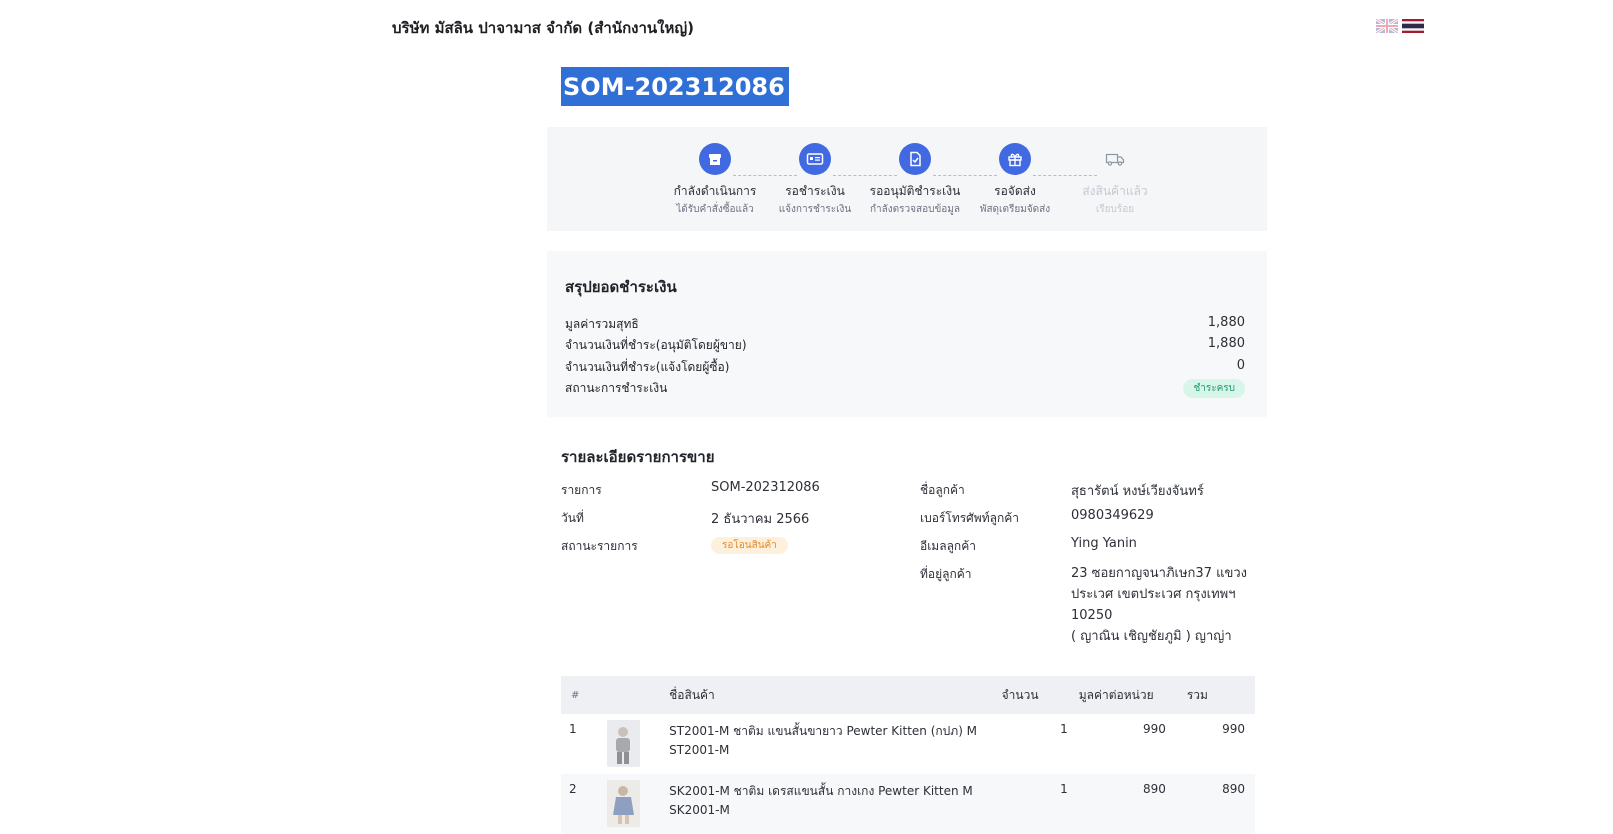 Image resolution: width=1613 pixels, height=834 pixels. I want to click on payment-summary-title: สรุปยอดชำระเงิน, so click(621, 287).